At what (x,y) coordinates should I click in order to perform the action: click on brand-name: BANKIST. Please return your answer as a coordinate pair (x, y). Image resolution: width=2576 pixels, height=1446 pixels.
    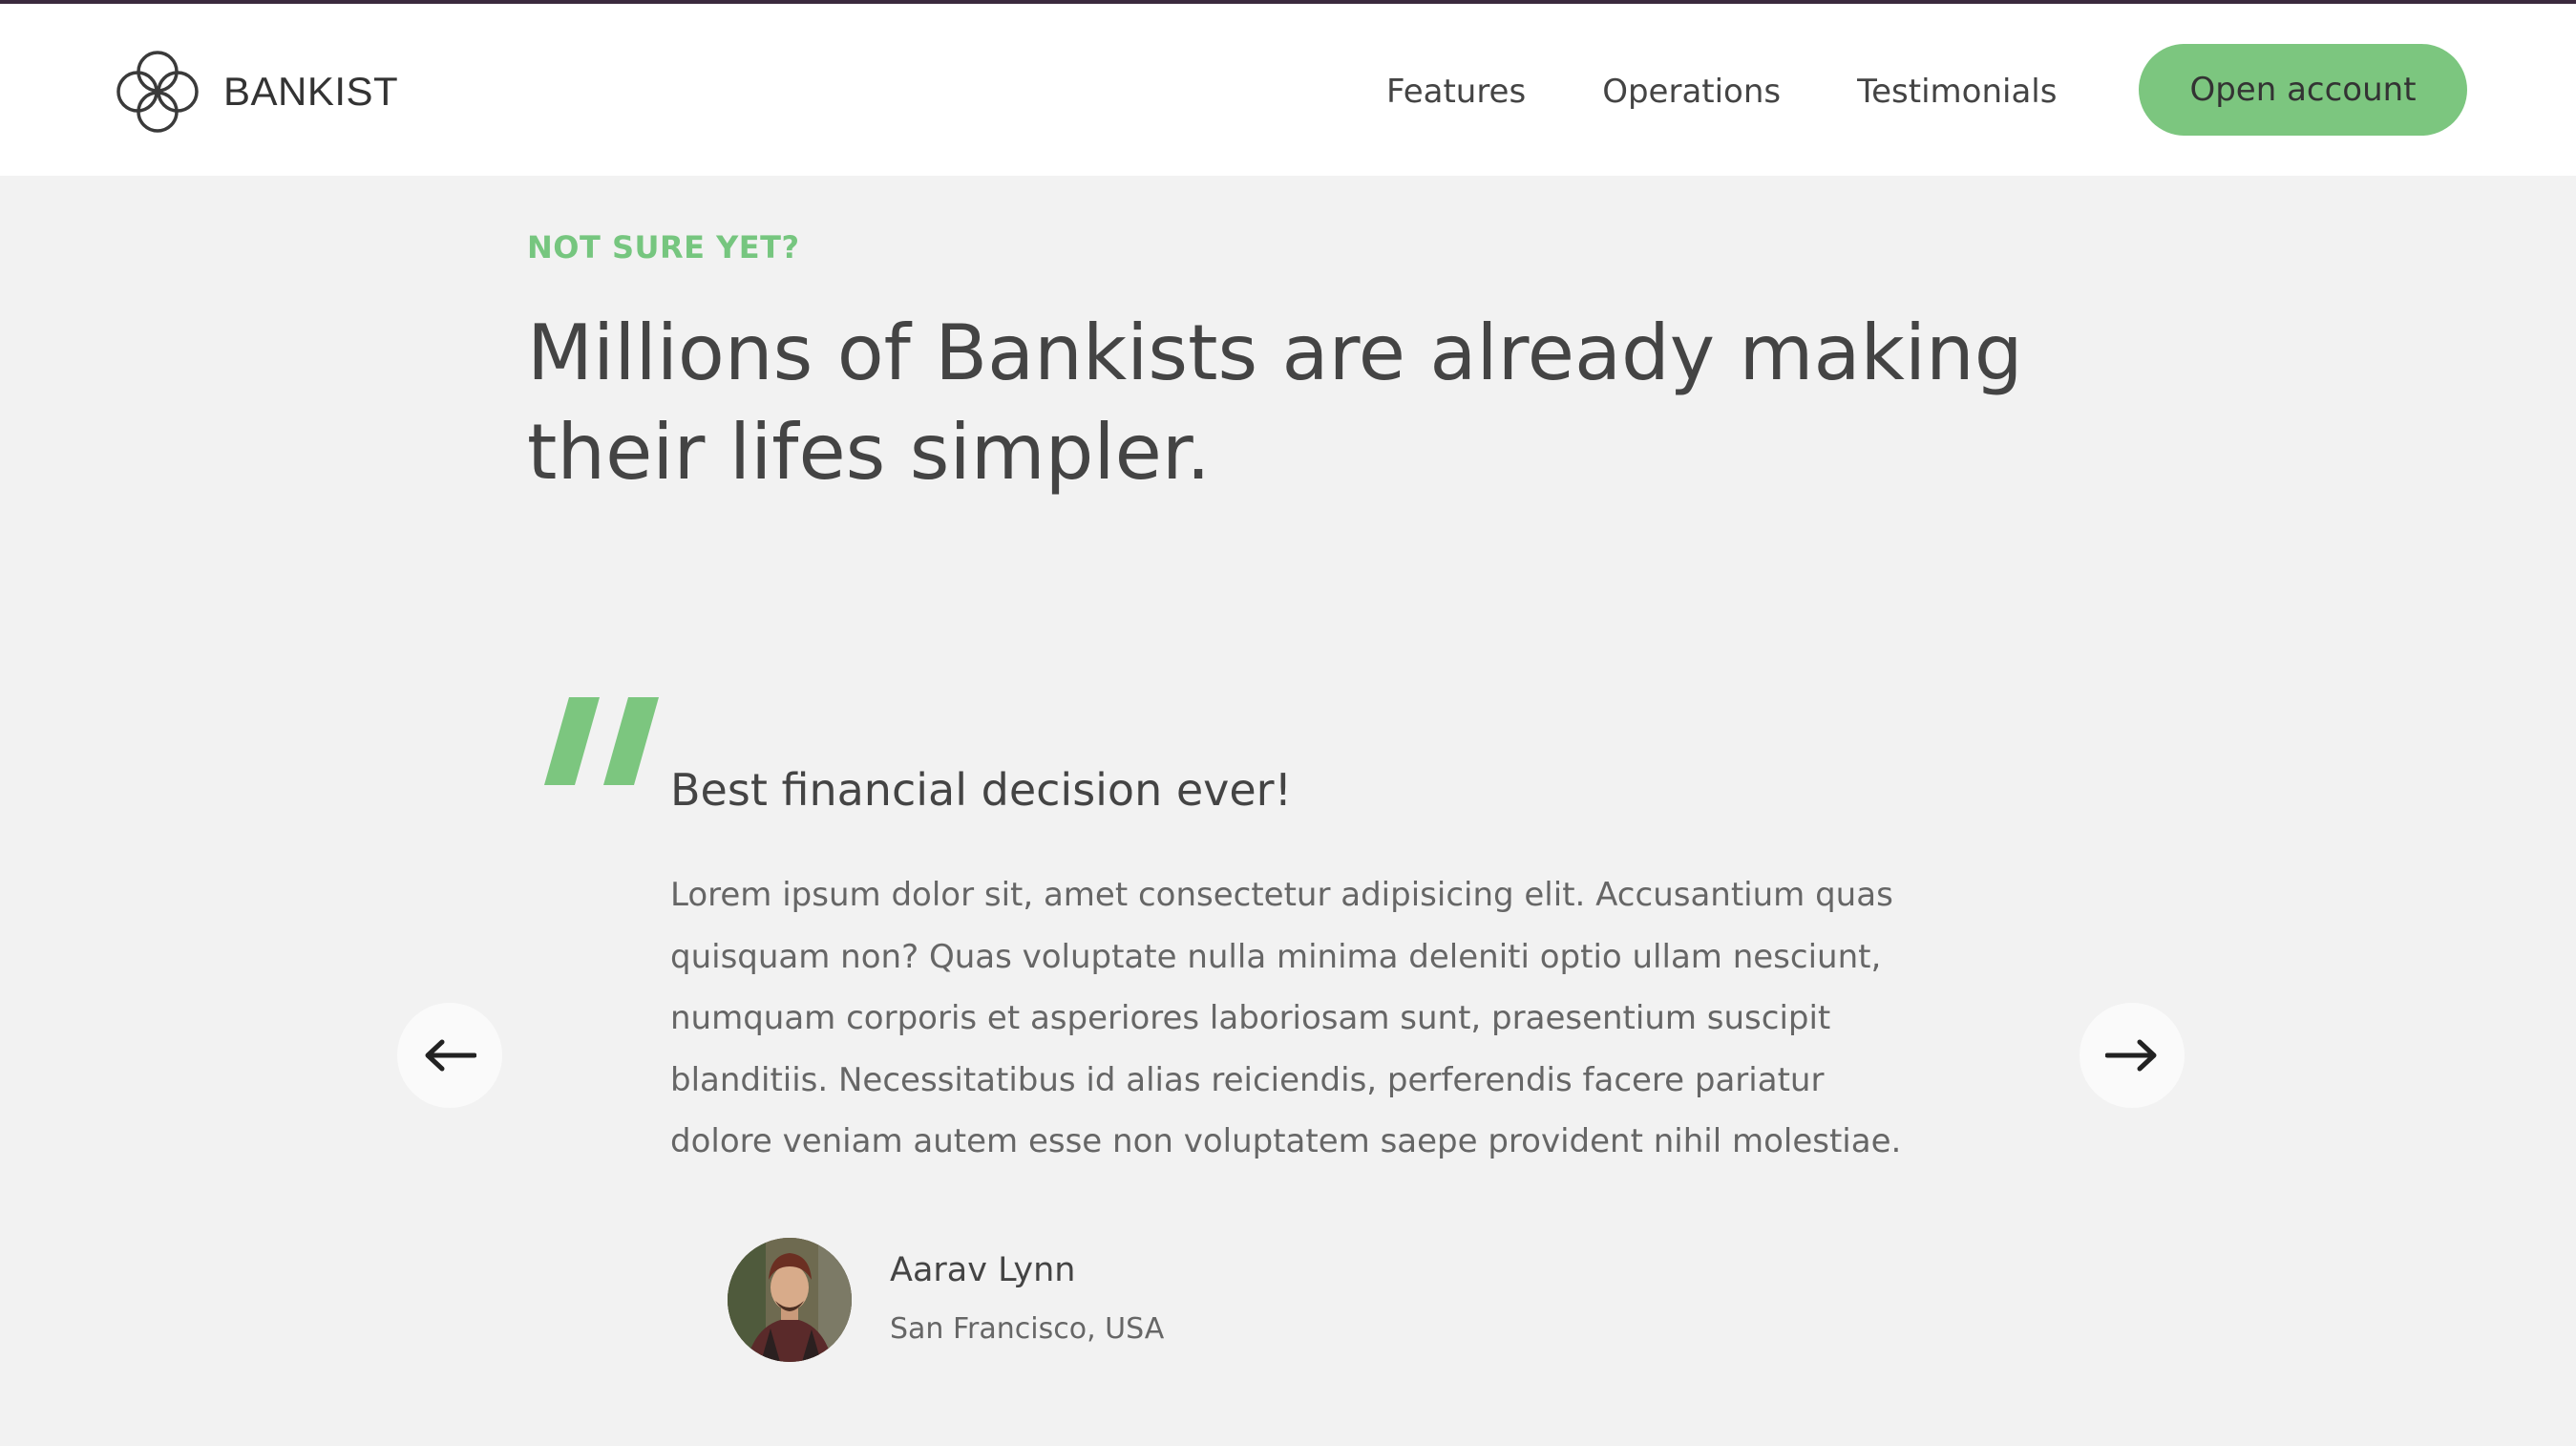
    Looking at the image, I should click on (311, 91).